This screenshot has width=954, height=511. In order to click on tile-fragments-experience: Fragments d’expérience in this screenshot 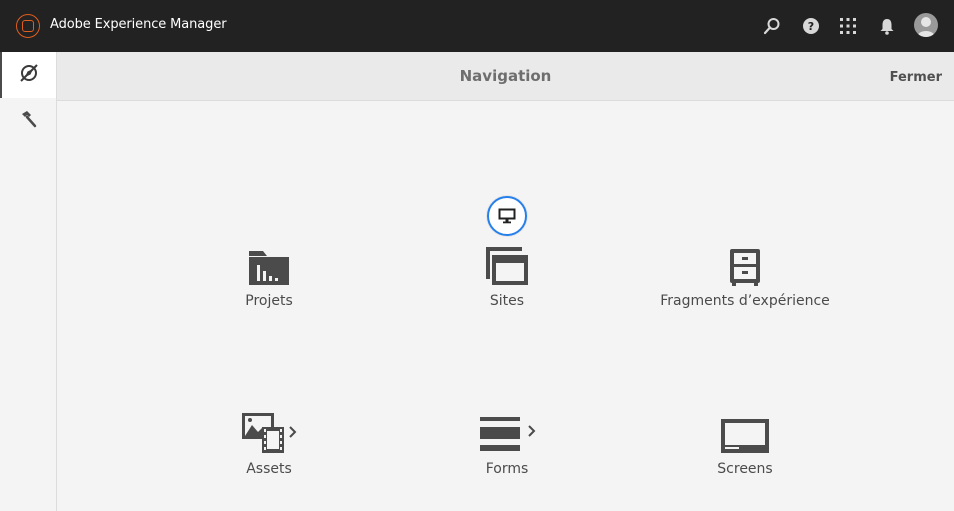, I will do `click(745, 287)`.